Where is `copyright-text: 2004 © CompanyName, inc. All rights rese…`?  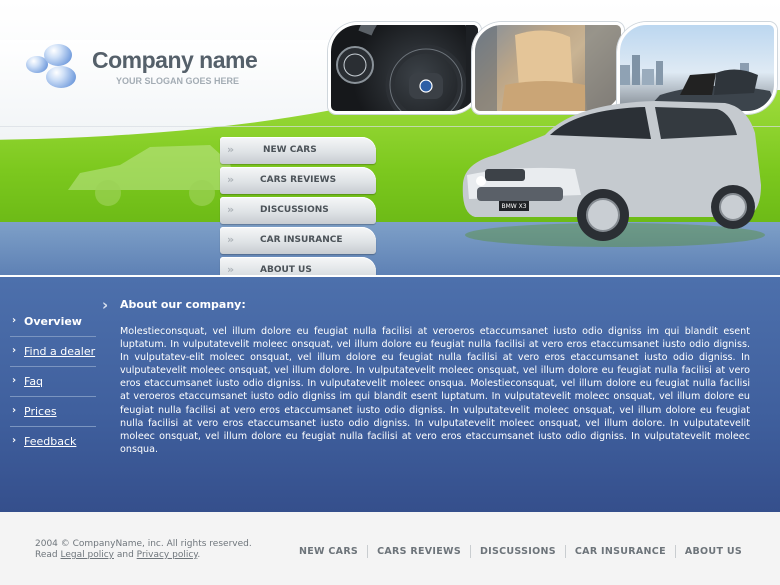
copyright-text: 2004 © CompanyName, inc. All rights rese… is located at coordinates (143, 544).